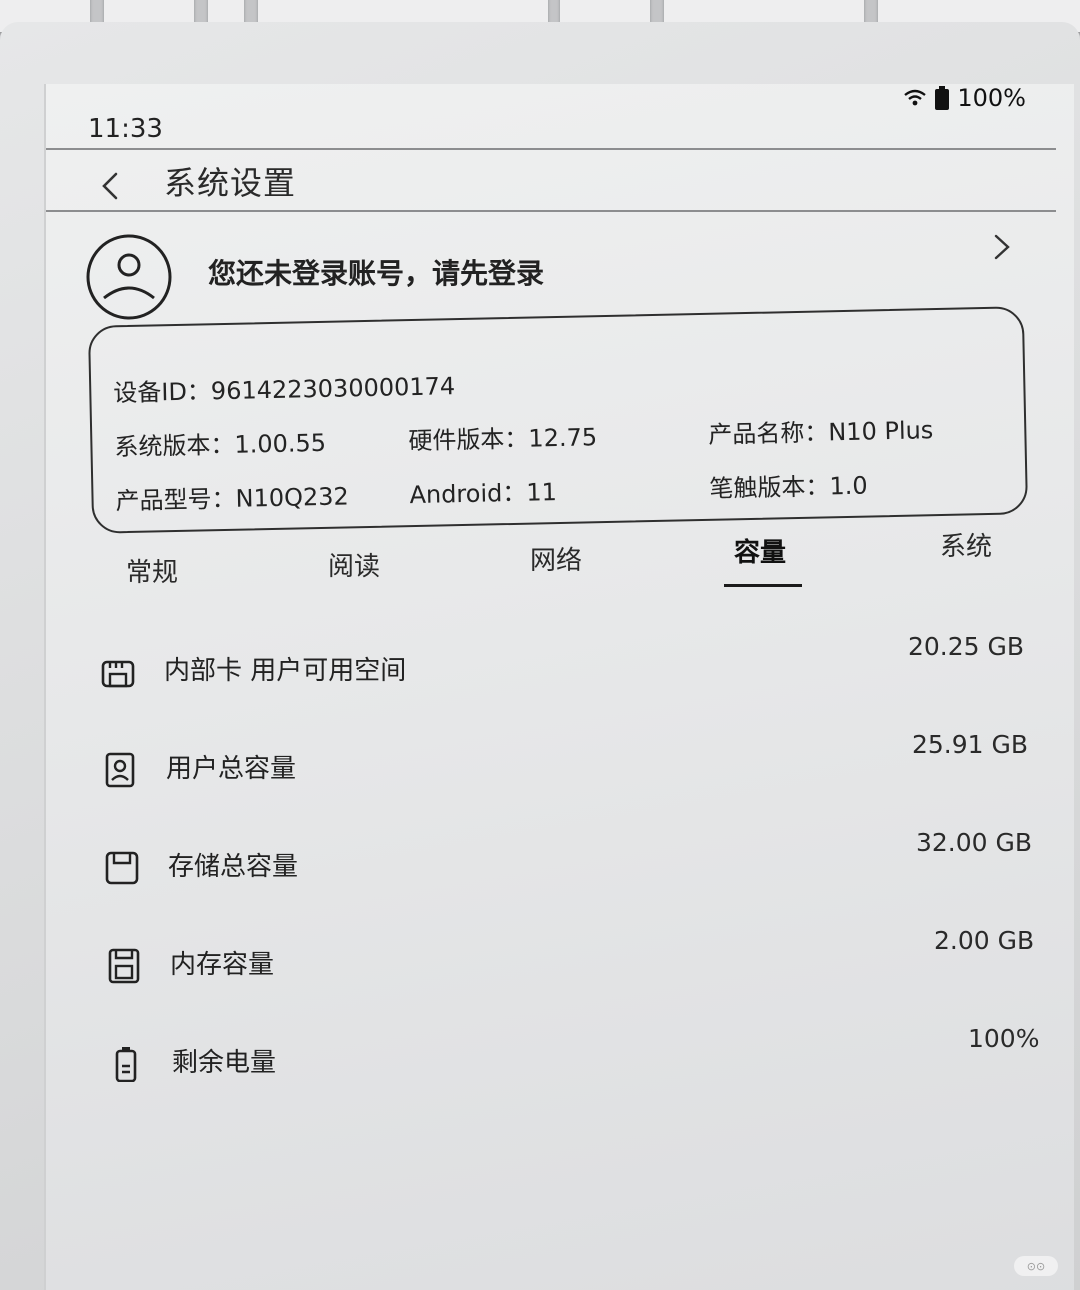 This screenshot has height=1290, width=1080. I want to click on product-name: 产品名称：N10 Plus, so click(821, 432).